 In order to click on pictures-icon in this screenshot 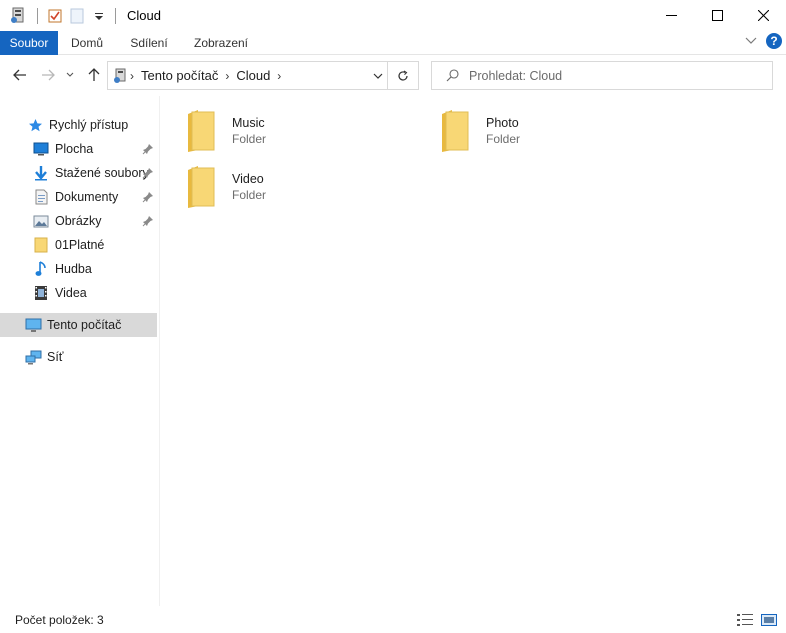, I will do `click(41, 221)`.